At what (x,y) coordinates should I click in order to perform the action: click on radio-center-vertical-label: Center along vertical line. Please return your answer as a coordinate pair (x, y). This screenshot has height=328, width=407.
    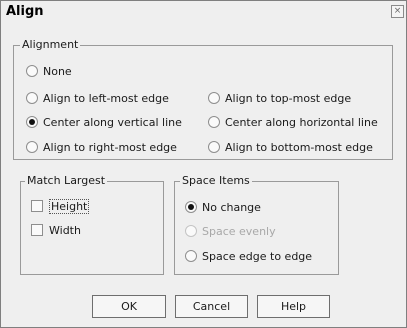
    Looking at the image, I should click on (112, 122).